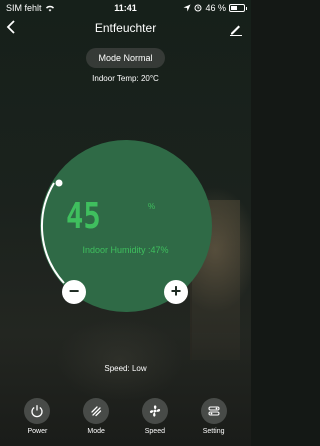 This screenshot has height=446, width=320. I want to click on indoor-humidity: Indoor Humidity :47%, so click(125, 250).